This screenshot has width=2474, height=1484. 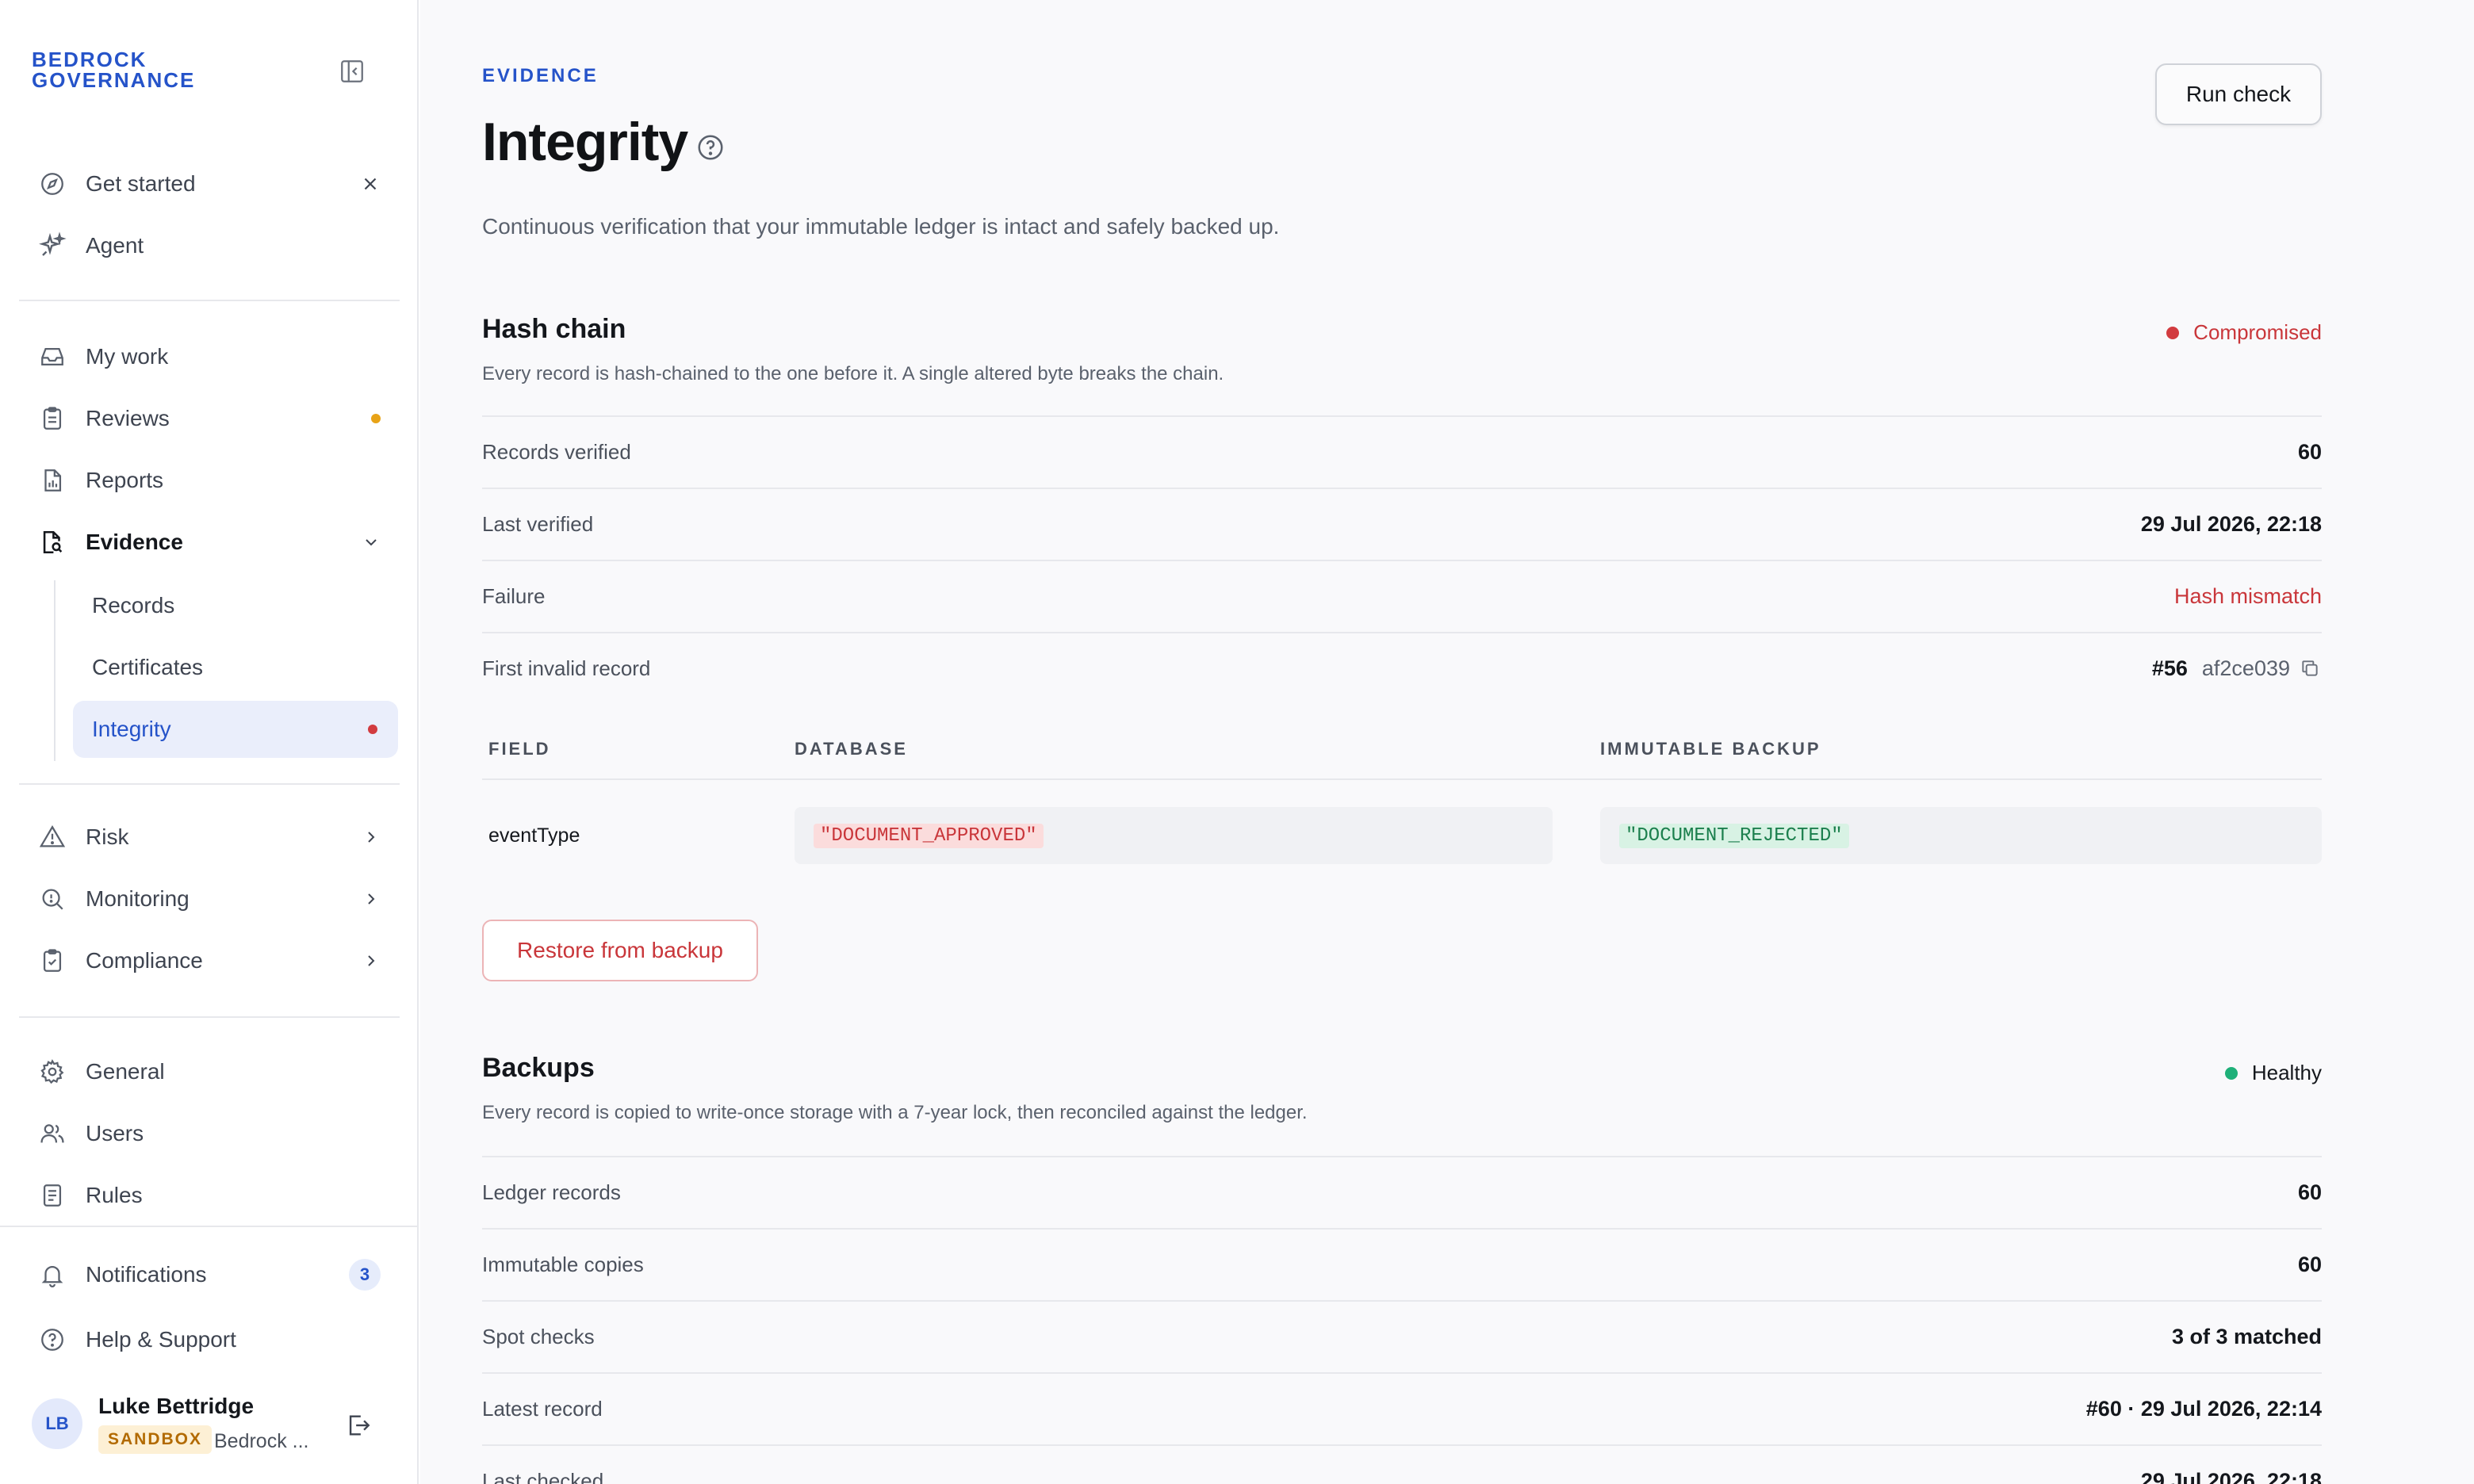 I want to click on sidebar-subitem-label: Certificates, so click(x=148, y=667).